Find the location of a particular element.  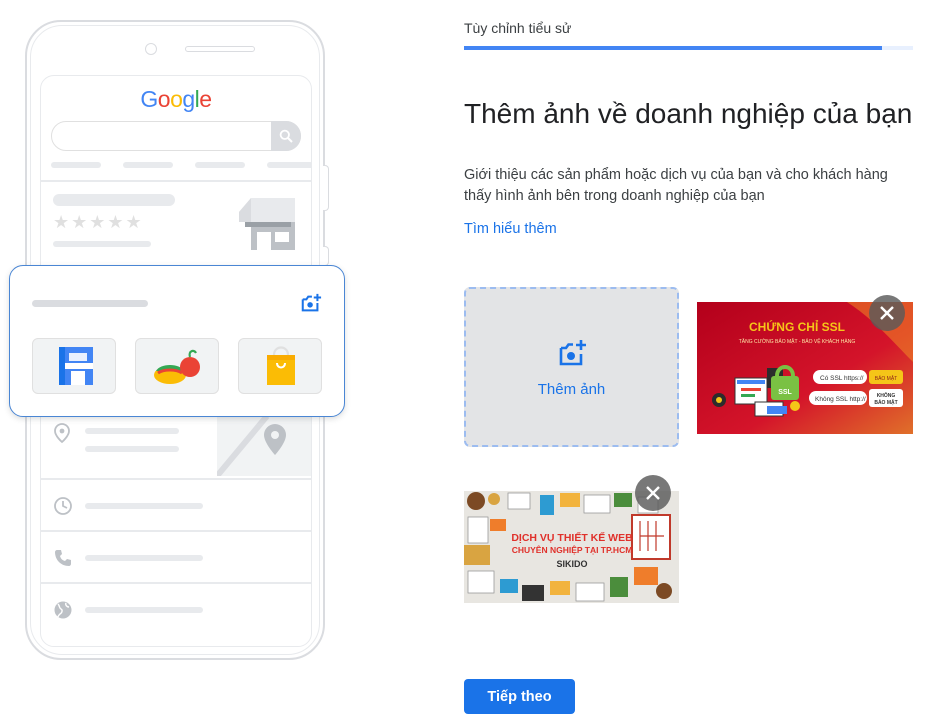

thumbnail-food is located at coordinates (177, 366).